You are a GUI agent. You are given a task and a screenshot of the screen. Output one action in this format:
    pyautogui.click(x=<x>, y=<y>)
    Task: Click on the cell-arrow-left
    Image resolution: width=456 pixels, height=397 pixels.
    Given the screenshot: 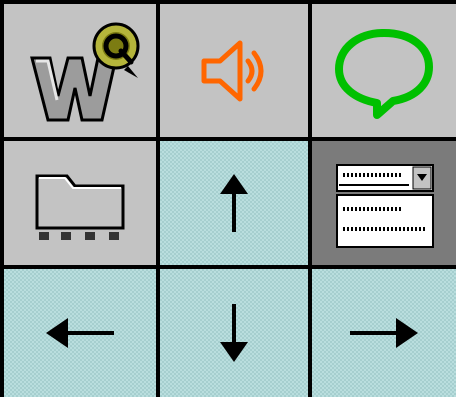 What is the action you would take?
    pyautogui.click(x=80, y=333)
    